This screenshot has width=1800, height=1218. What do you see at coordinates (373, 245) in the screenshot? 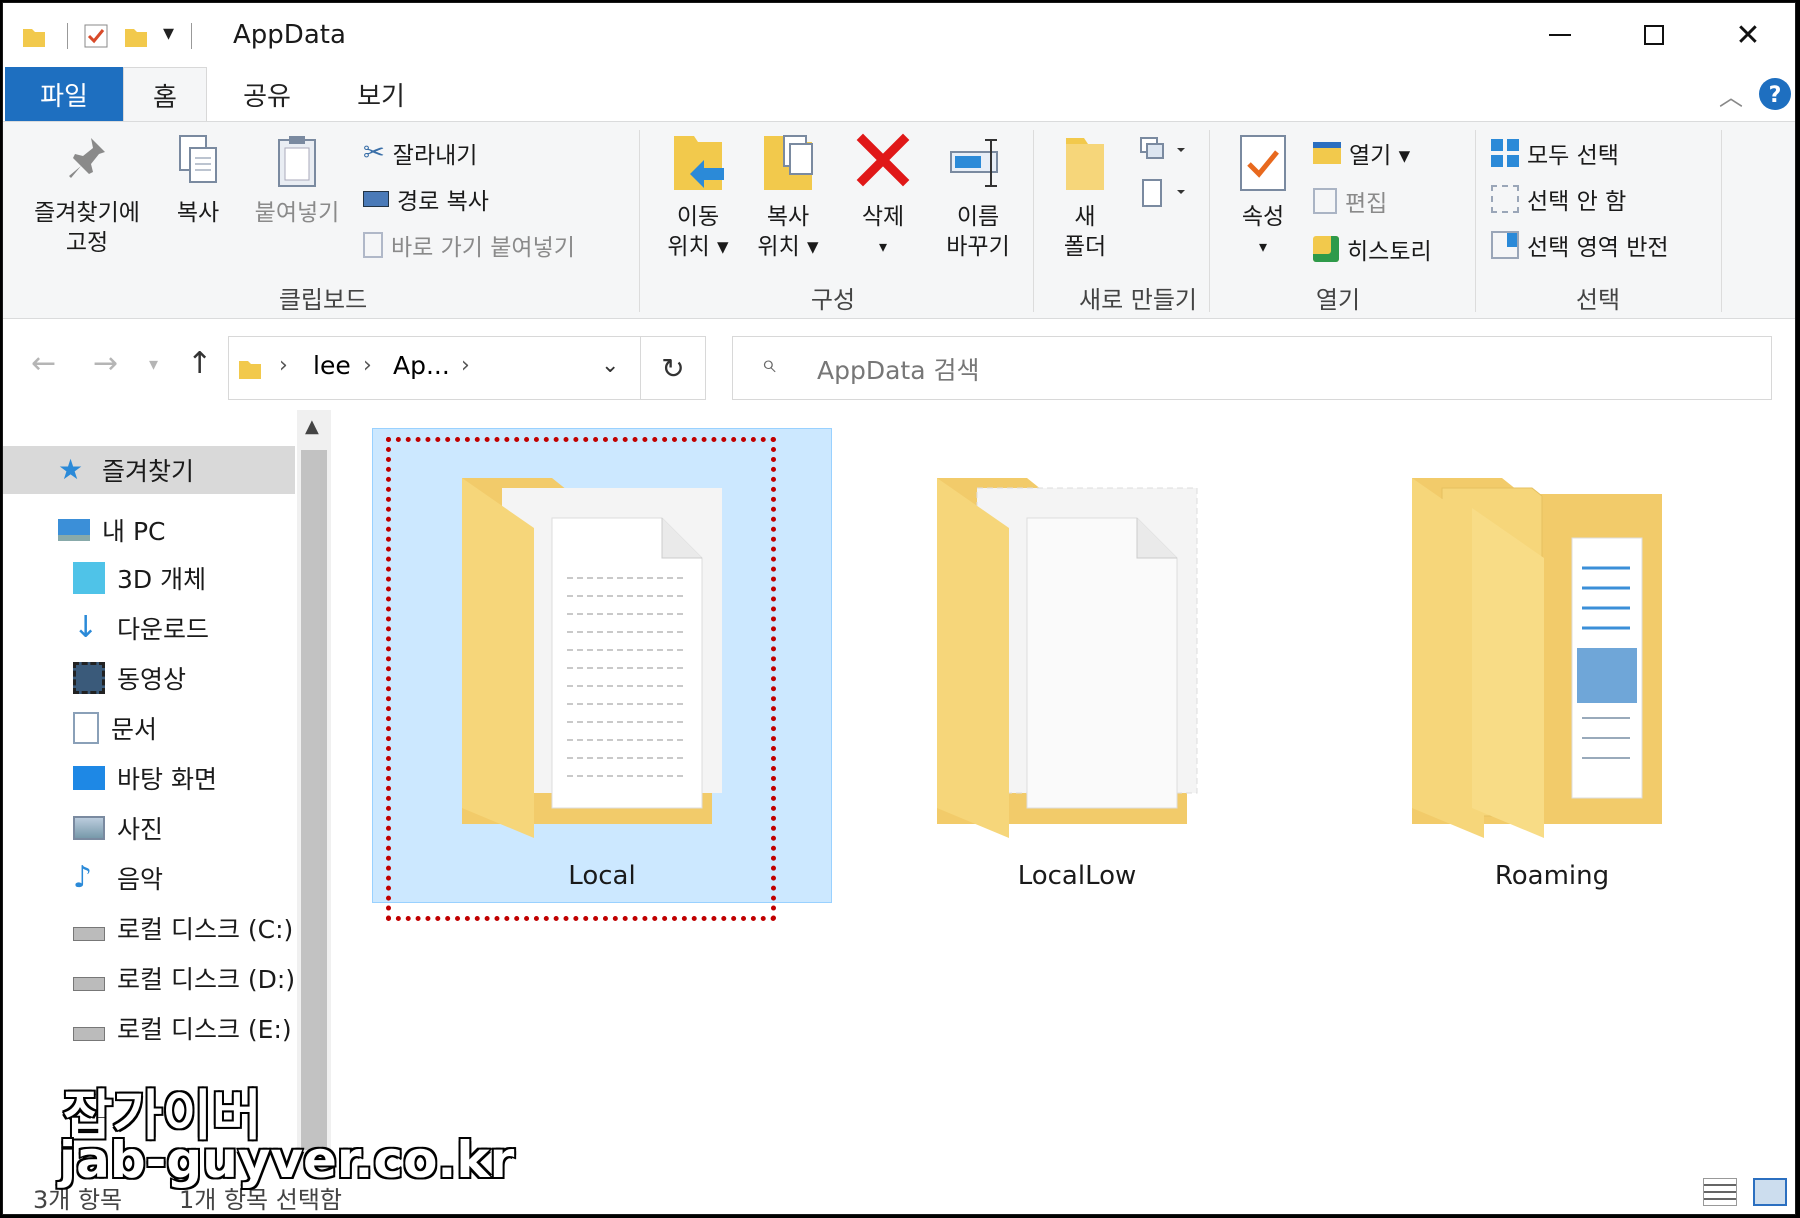
I see `paste-shortcut-icon` at bounding box center [373, 245].